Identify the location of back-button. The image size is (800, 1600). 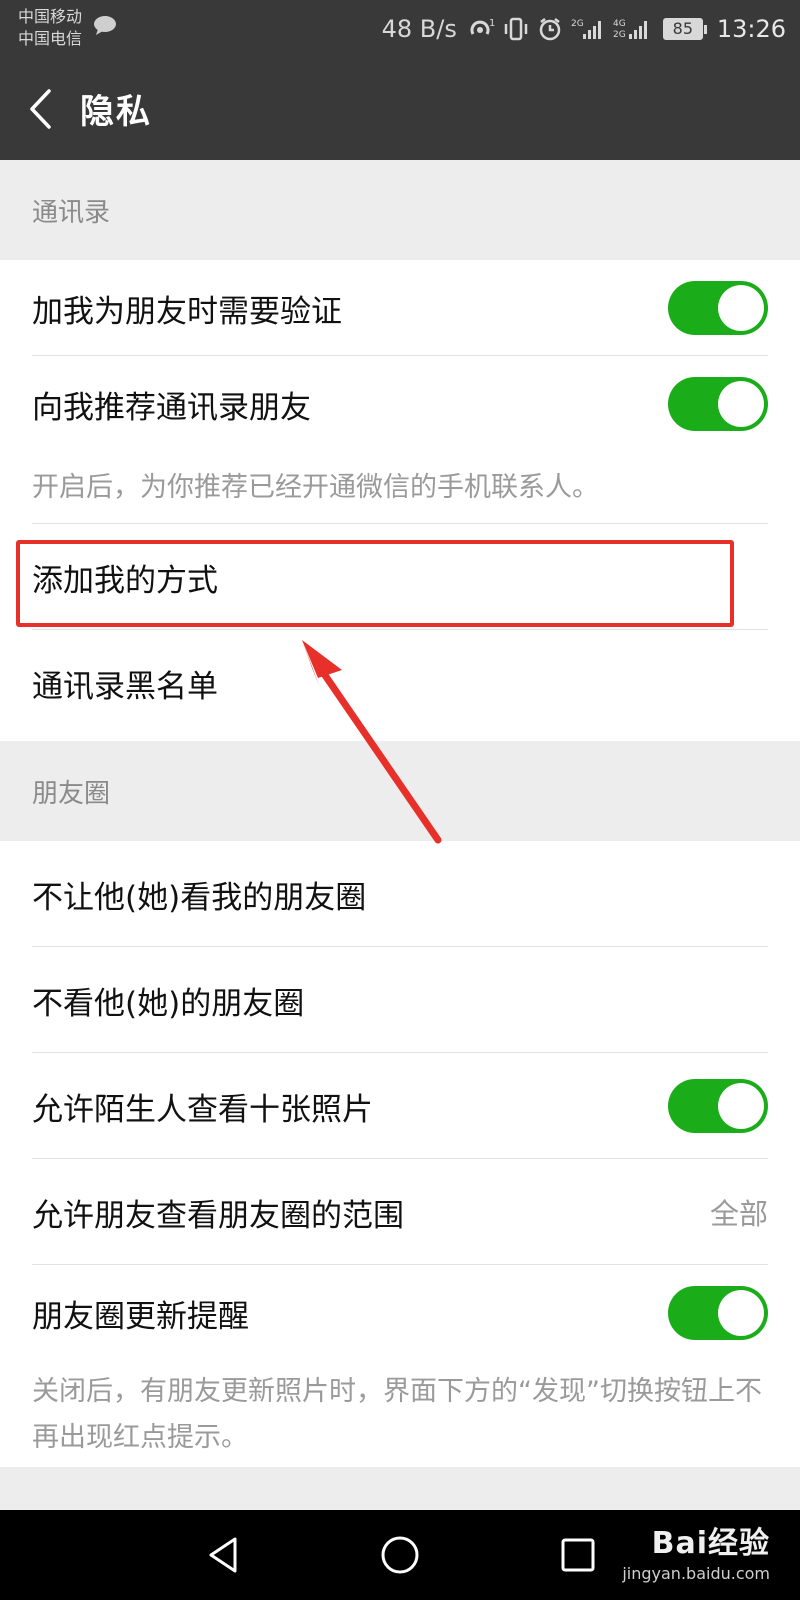
(40, 108).